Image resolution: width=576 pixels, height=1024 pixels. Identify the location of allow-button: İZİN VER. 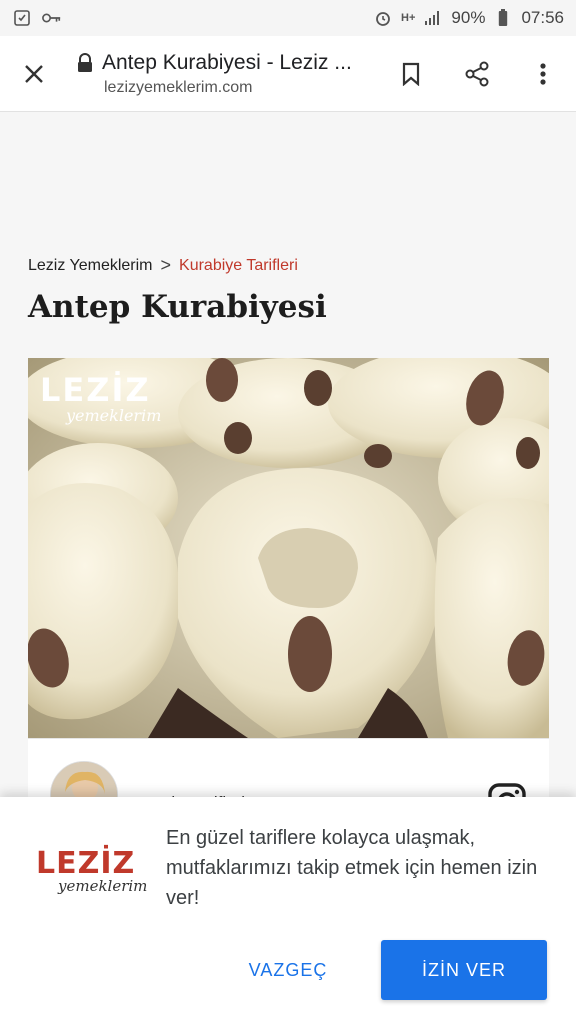
(464, 970).